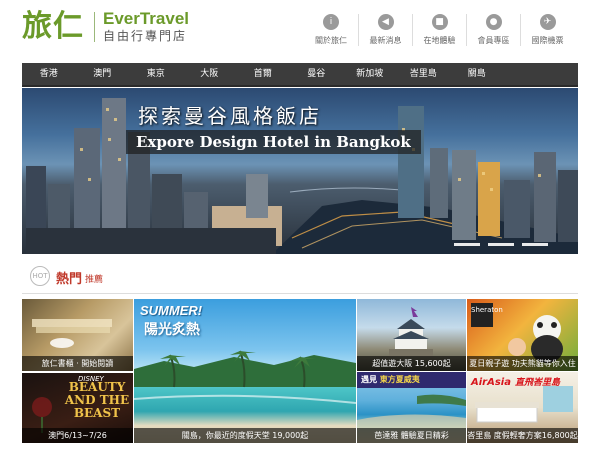  I want to click on nav-item-hongkong: 香港, so click(49, 74).